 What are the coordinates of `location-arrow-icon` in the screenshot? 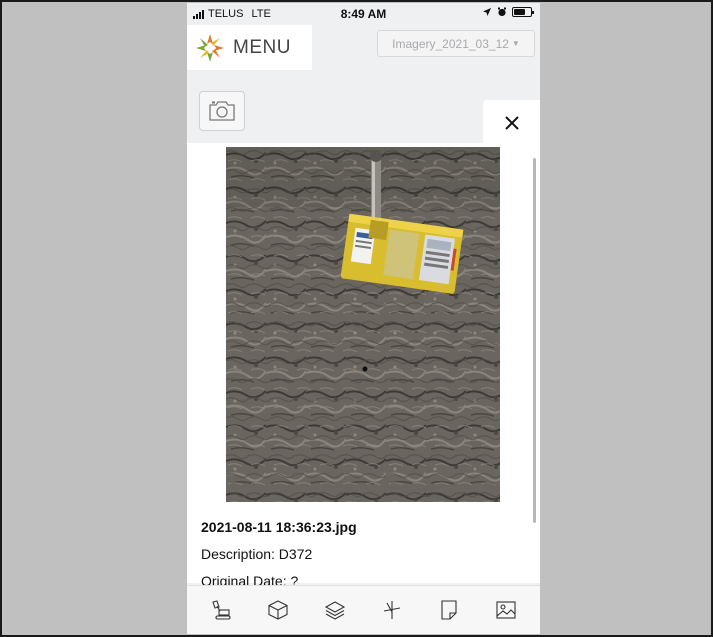 It's located at (487, 12).